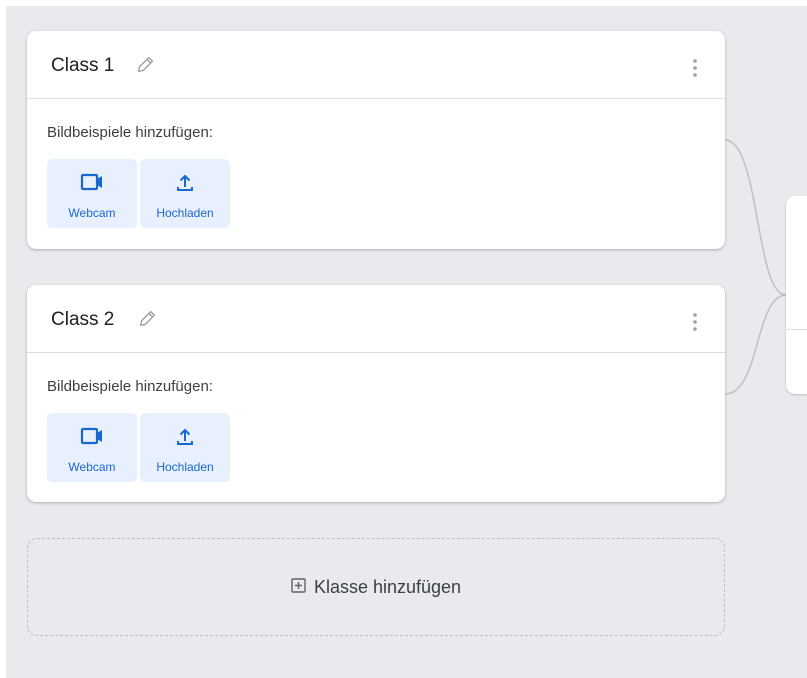 The height and width of the screenshot is (678, 807). Describe the element at coordinates (82, 66) in the screenshot. I see `class-name: Class 1` at that location.